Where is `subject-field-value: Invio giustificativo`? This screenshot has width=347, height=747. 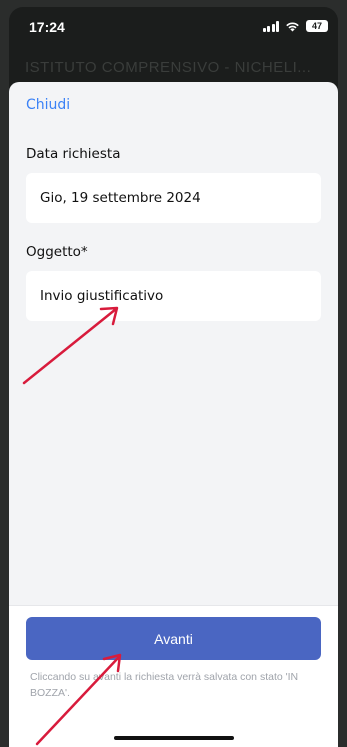 subject-field-value: Invio giustificativo is located at coordinates (102, 296).